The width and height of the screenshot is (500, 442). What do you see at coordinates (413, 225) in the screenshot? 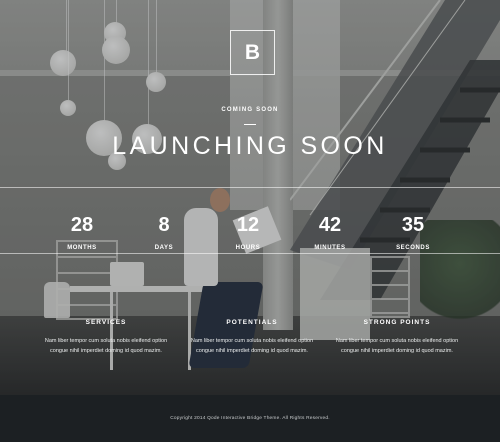
I see `countdown-value: 35` at bounding box center [413, 225].